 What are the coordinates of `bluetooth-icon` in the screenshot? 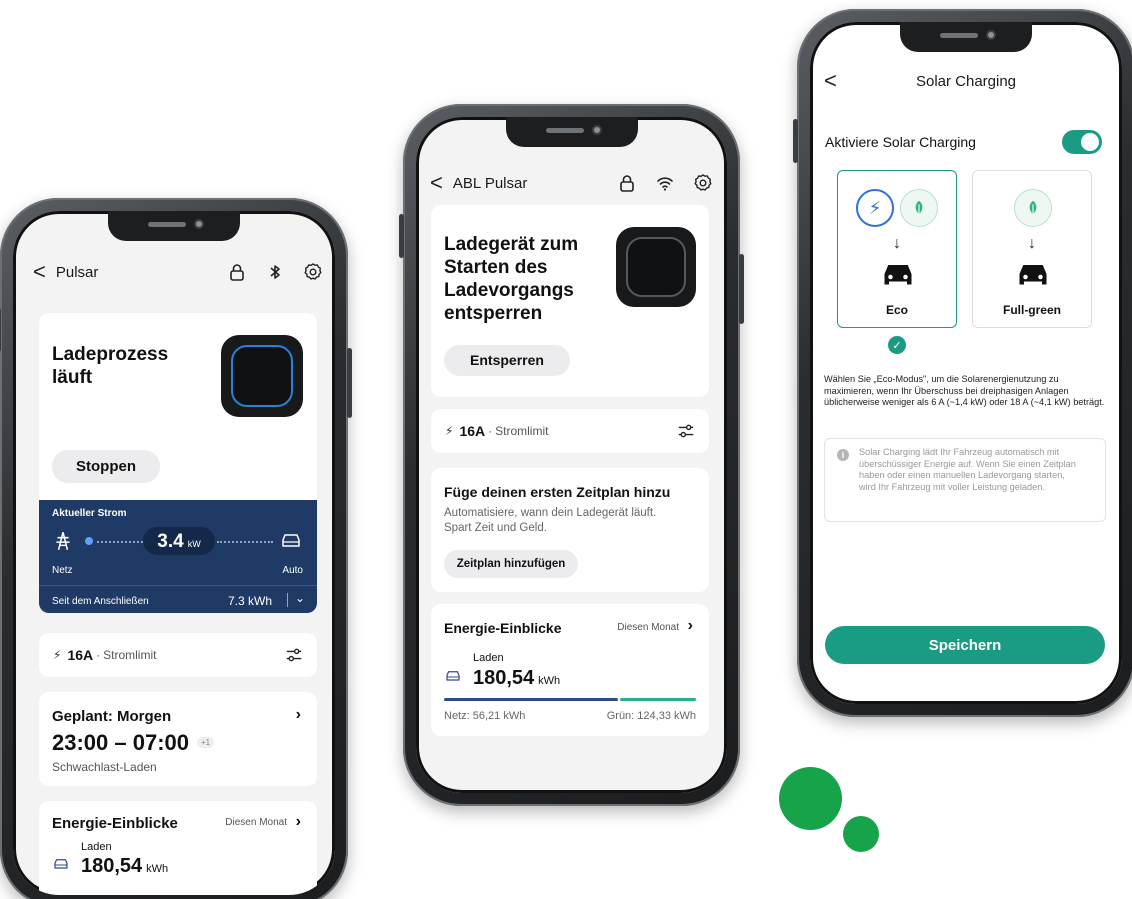 It's located at (275, 272).